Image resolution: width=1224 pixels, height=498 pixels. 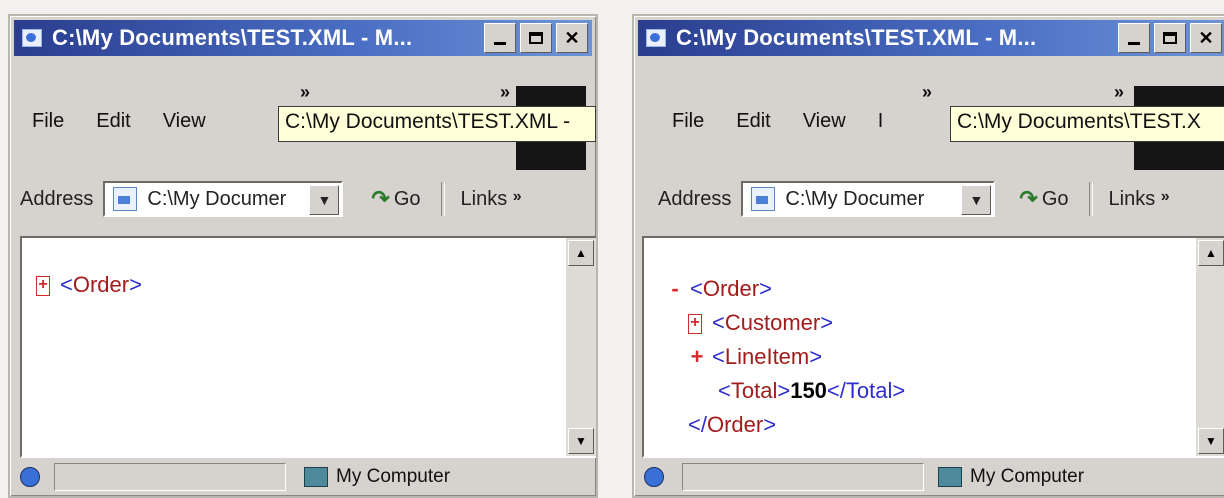 I want to click on window-controls: ✕, so click(x=1170, y=38).